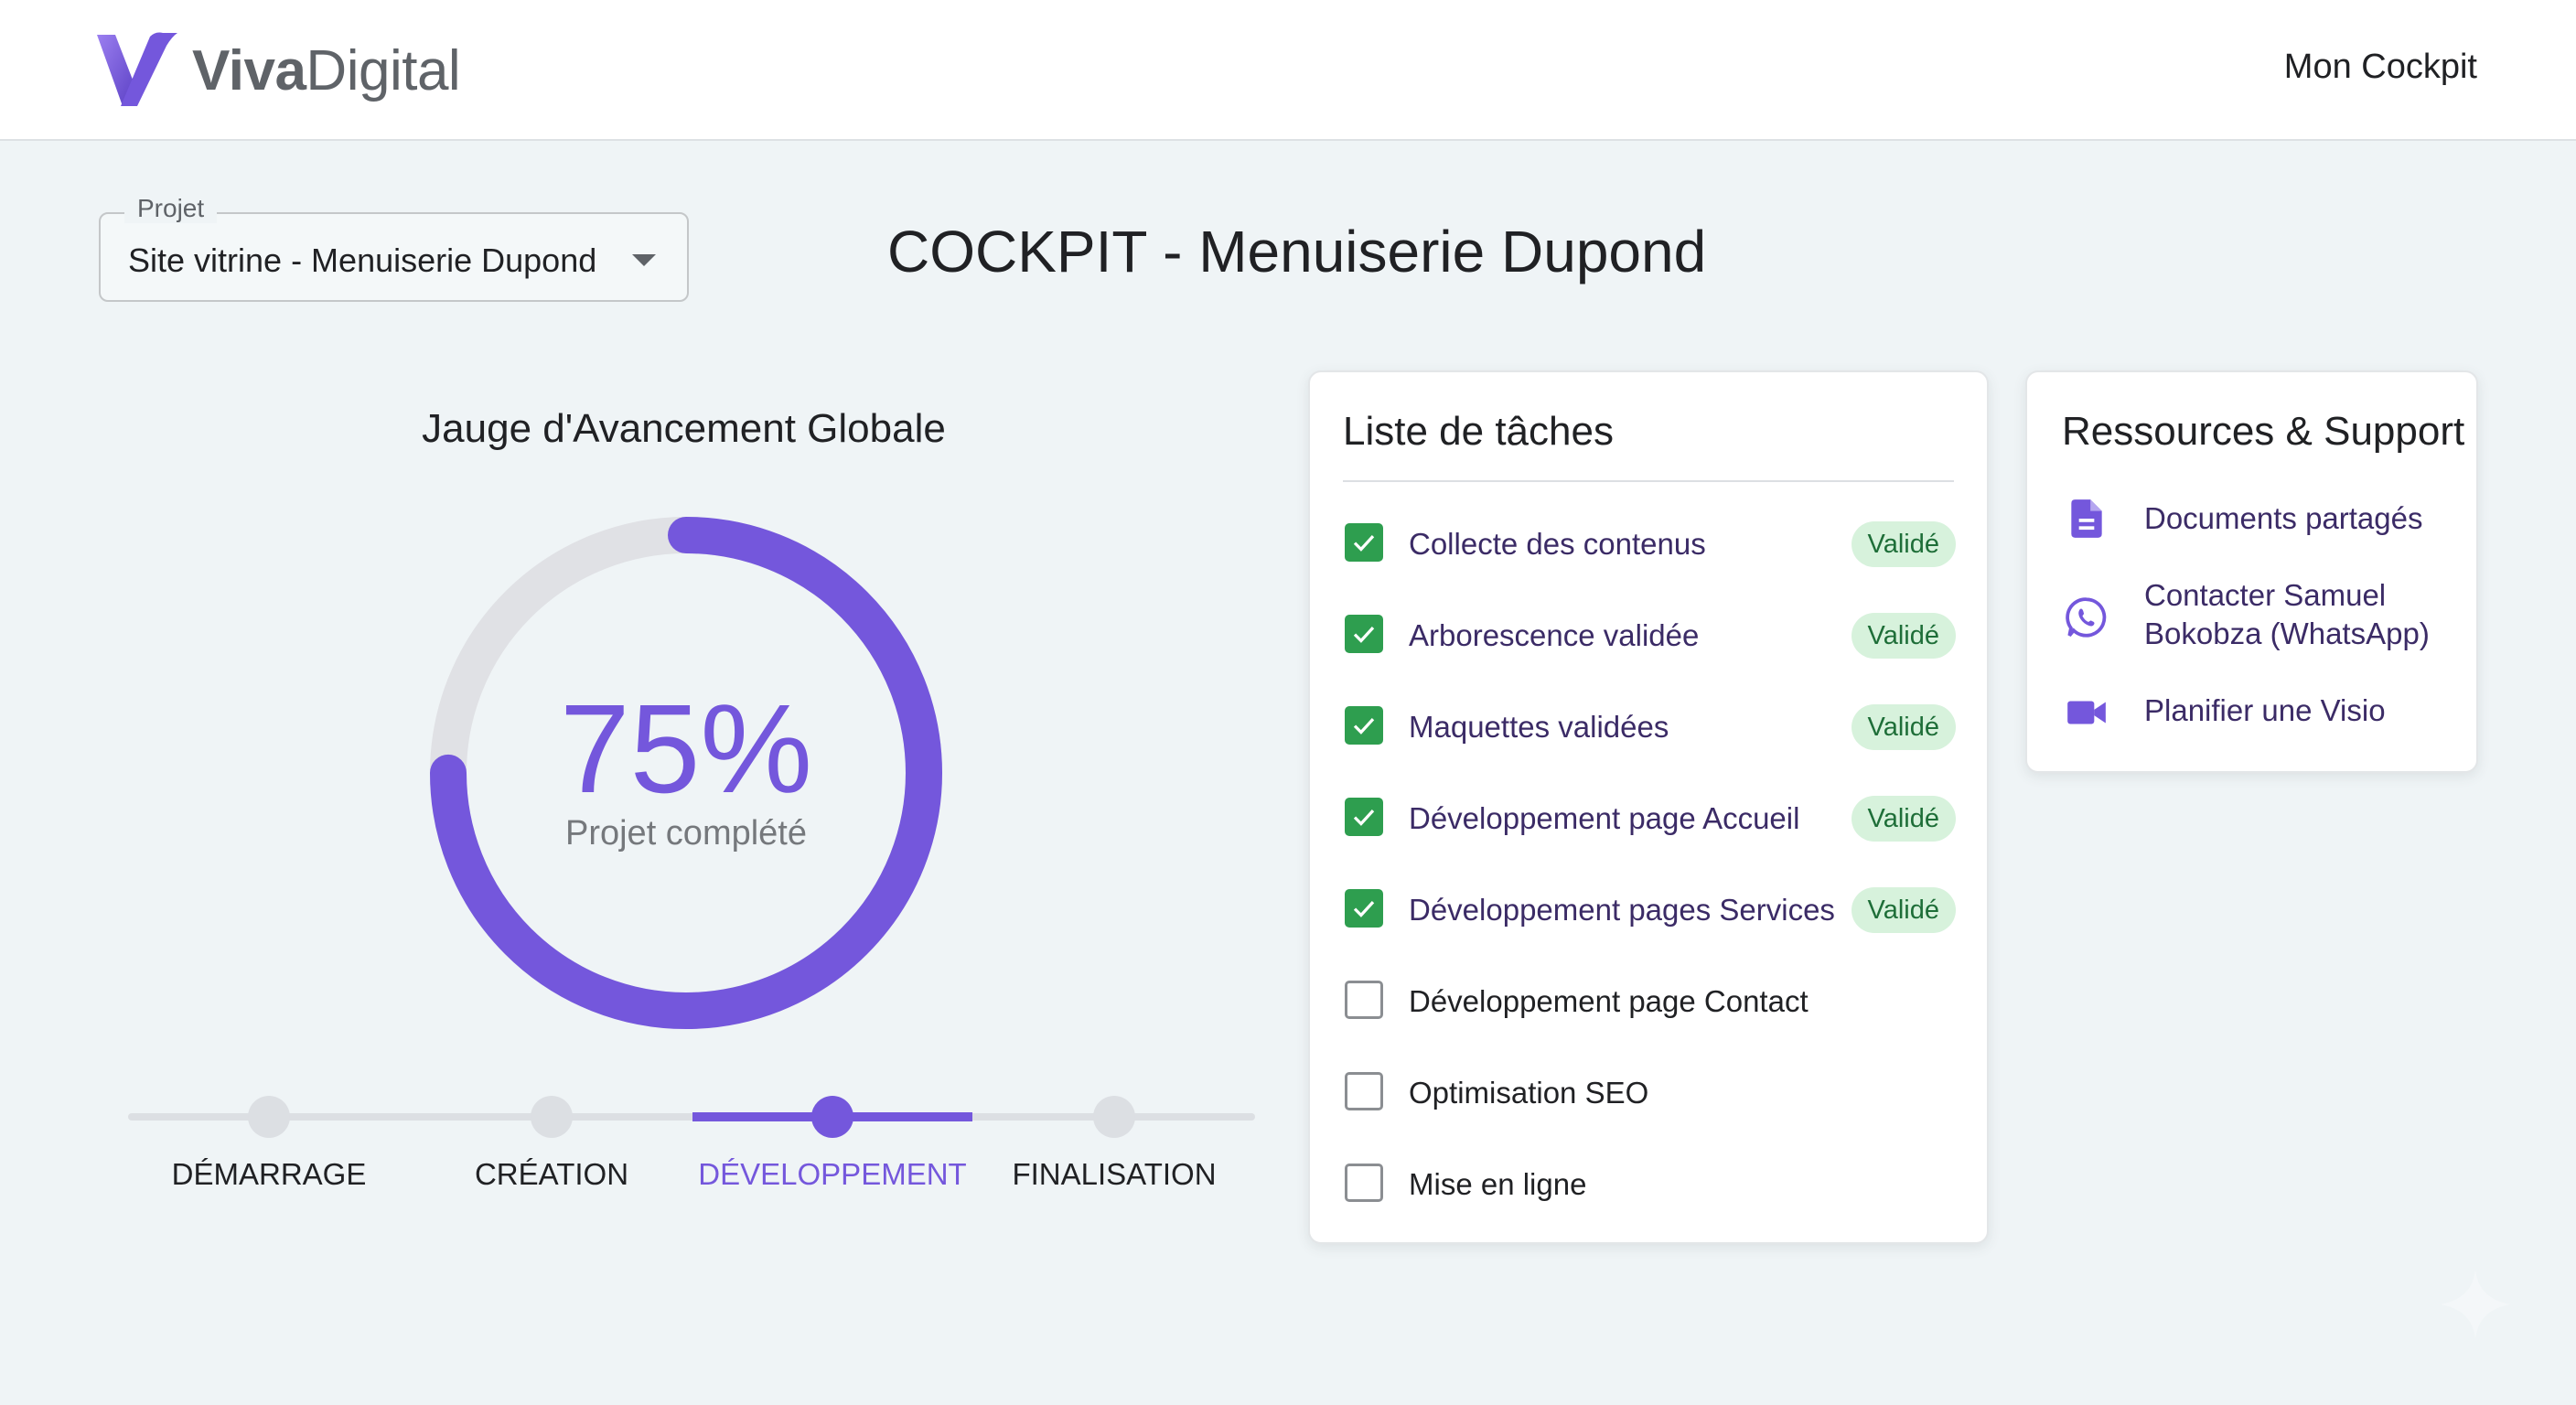 The image size is (2576, 1405). Describe the element at coordinates (2283, 518) in the screenshot. I see `resource-label: Documents partagés` at that location.